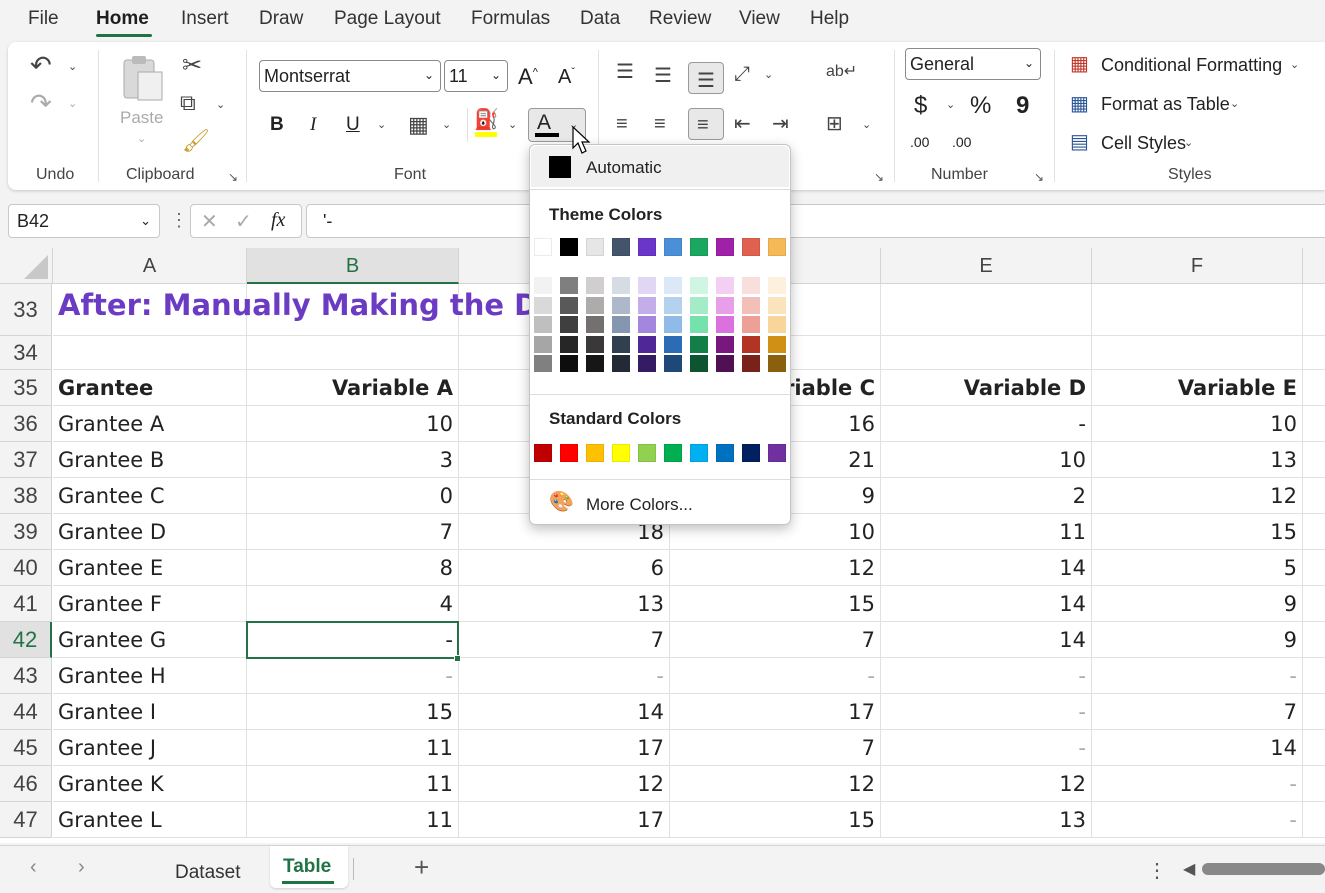 The width and height of the screenshot is (1325, 893). Describe the element at coordinates (188, 103) in the screenshot. I see `copy-icon: ⧉` at that location.